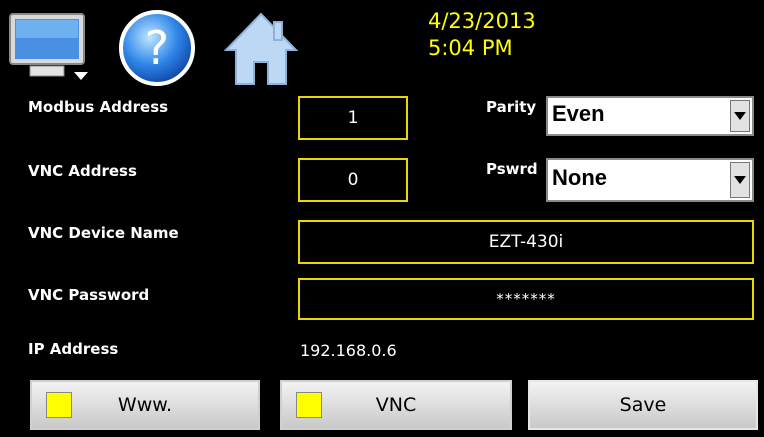 This screenshot has height=437, width=764. I want to click on vnc-device-name-input: EZT-430i, so click(526, 242).